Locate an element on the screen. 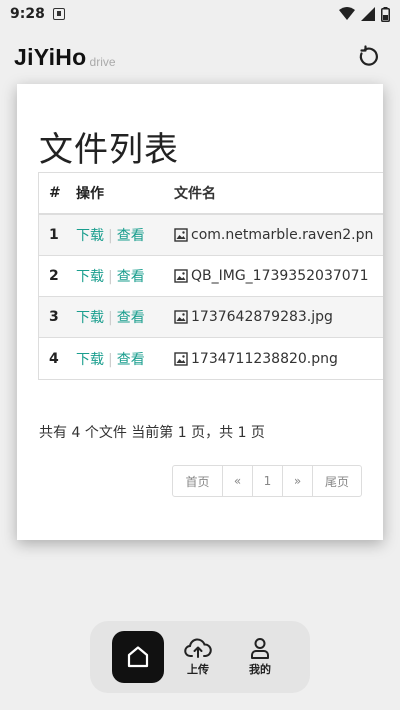 The width and height of the screenshot is (400, 710). table-row: 3 下载 | 查看 1737642879283.jpg is located at coordinates (211, 317).